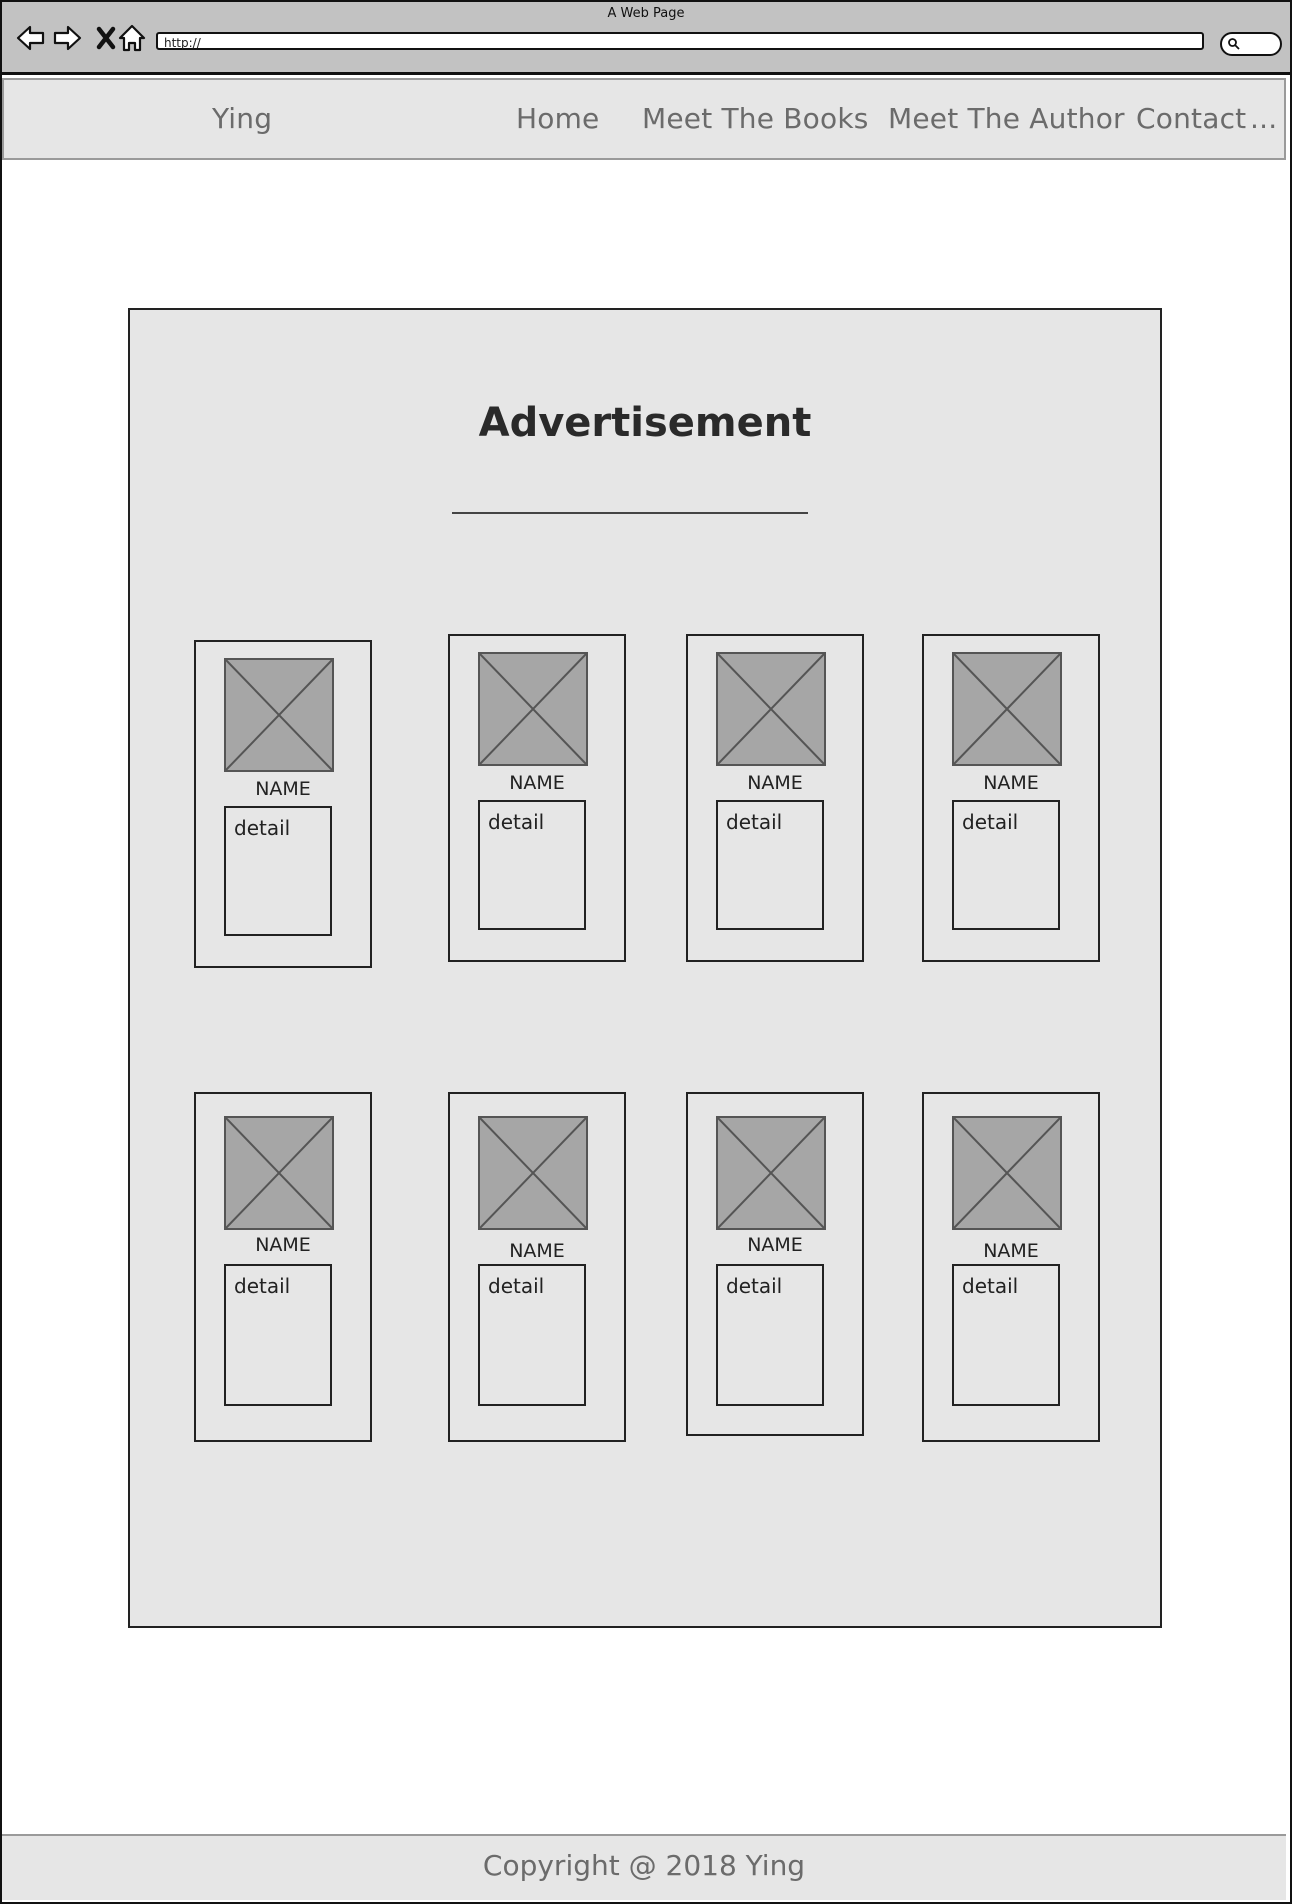 The width and height of the screenshot is (1292, 1904). What do you see at coordinates (755, 118) in the screenshot?
I see `nav-link-meet-the-books: Meet The Books` at bounding box center [755, 118].